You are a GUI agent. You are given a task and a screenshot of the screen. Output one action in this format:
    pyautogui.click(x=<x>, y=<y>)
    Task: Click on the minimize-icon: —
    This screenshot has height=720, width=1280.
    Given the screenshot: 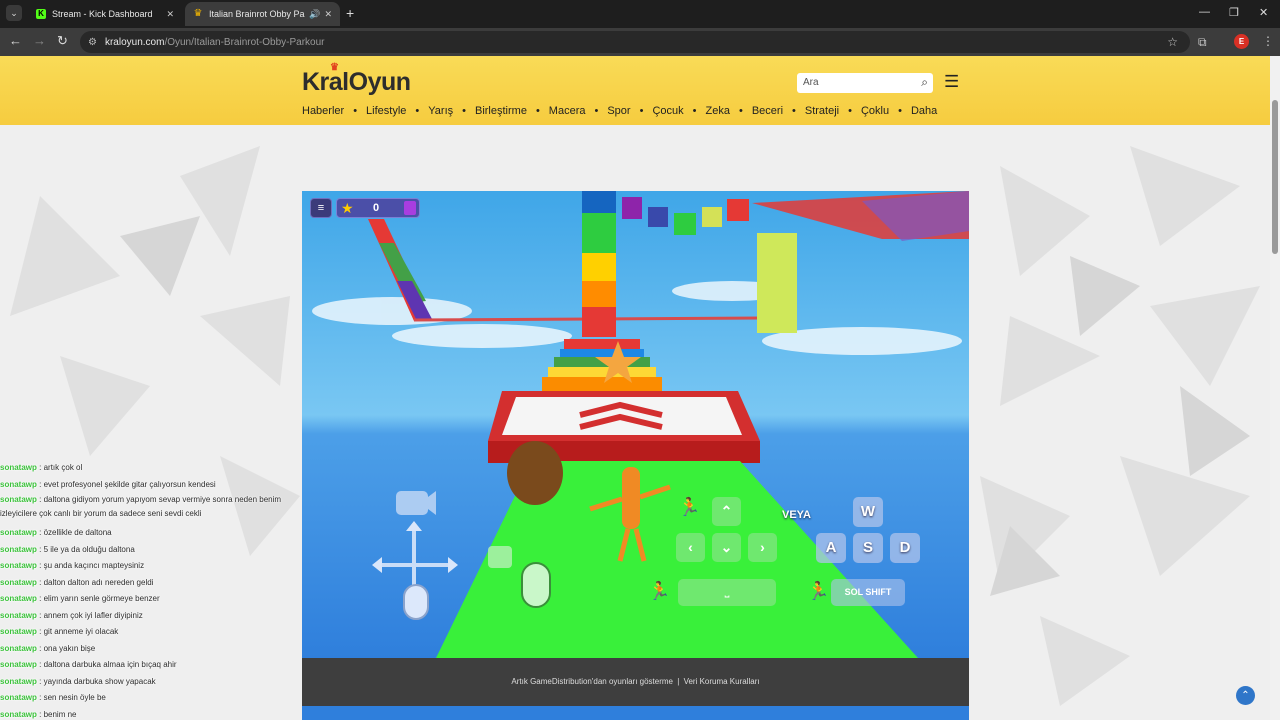 What is the action you would take?
    pyautogui.click(x=1204, y=12)
    